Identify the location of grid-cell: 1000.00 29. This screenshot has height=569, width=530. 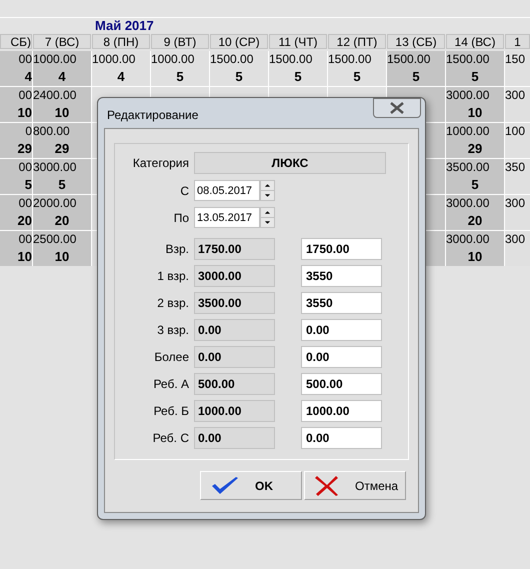
(475, 140).